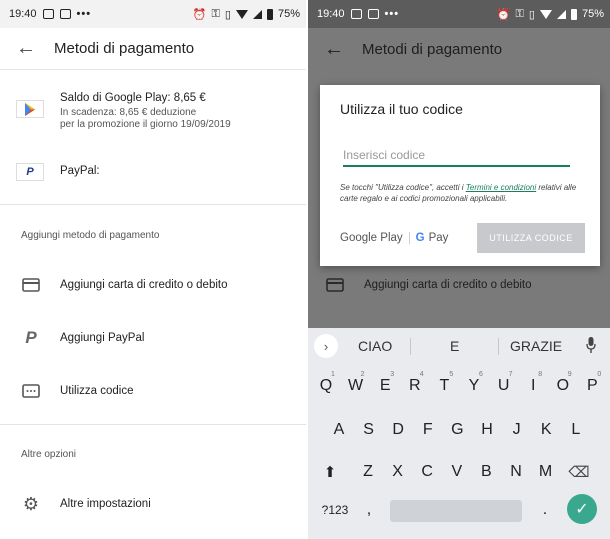  What do you see at coordinates (368, 472) in the screenshot?
I see `key-z: Z` at bounding box center [368, 472].